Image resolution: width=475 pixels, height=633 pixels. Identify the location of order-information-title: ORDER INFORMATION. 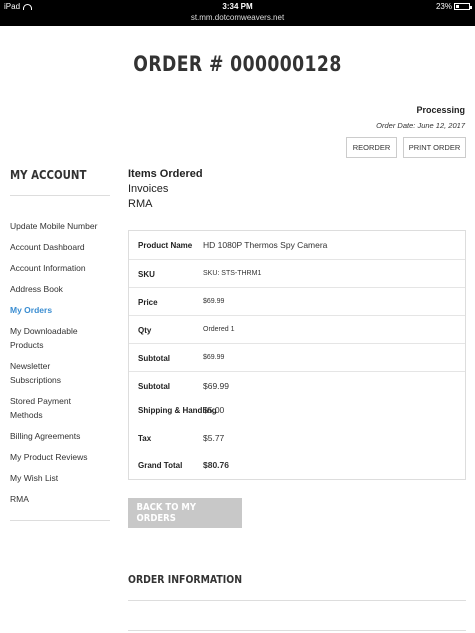
(185, 579).